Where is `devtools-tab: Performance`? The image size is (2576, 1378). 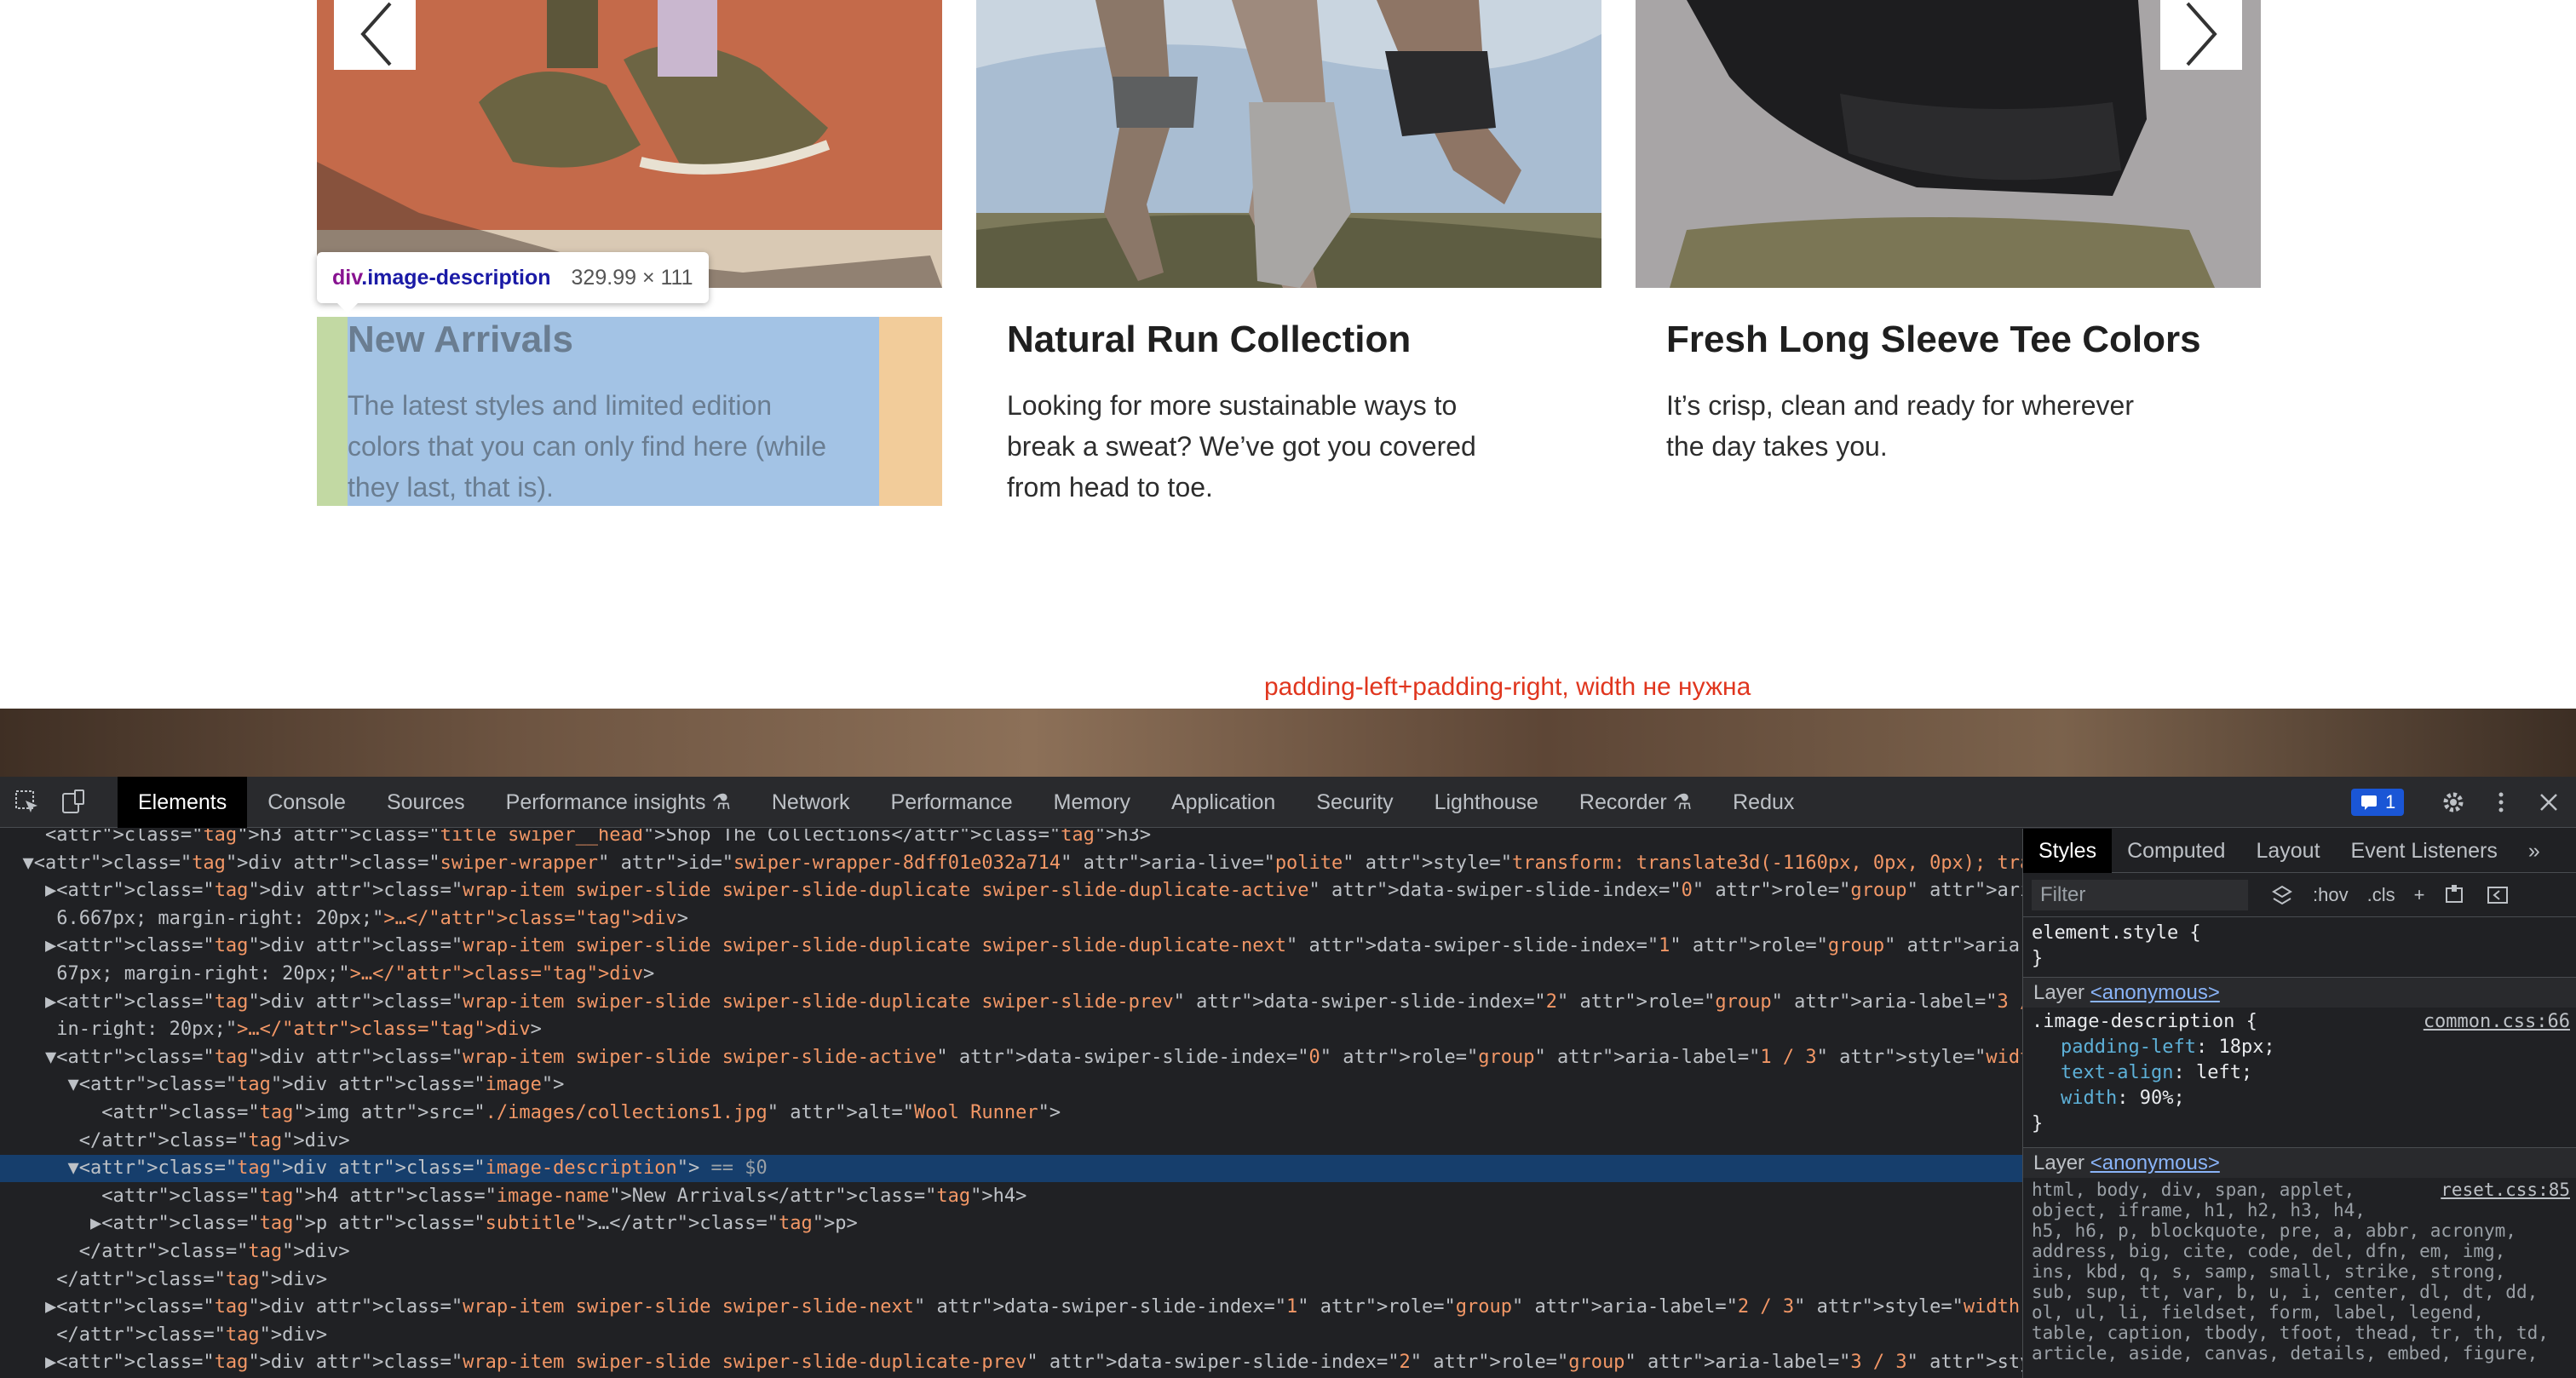 devtools-tab: Performance is located at coordinates (952, 803).